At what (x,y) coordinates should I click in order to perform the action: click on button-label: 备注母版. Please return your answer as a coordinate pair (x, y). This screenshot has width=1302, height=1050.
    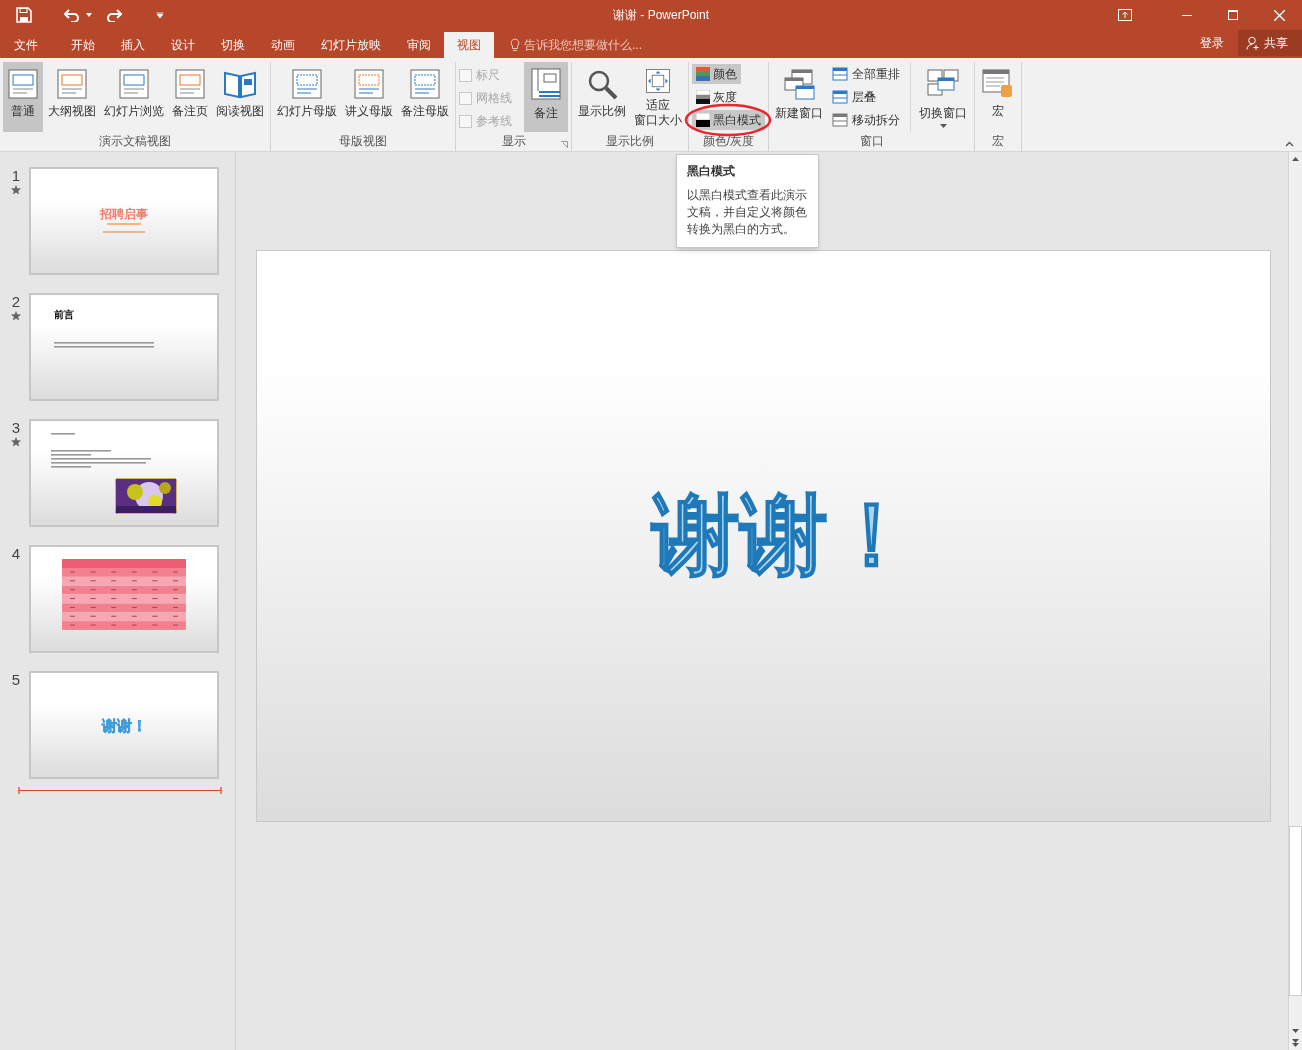
    Looking at the image, I should click on (425, 111).